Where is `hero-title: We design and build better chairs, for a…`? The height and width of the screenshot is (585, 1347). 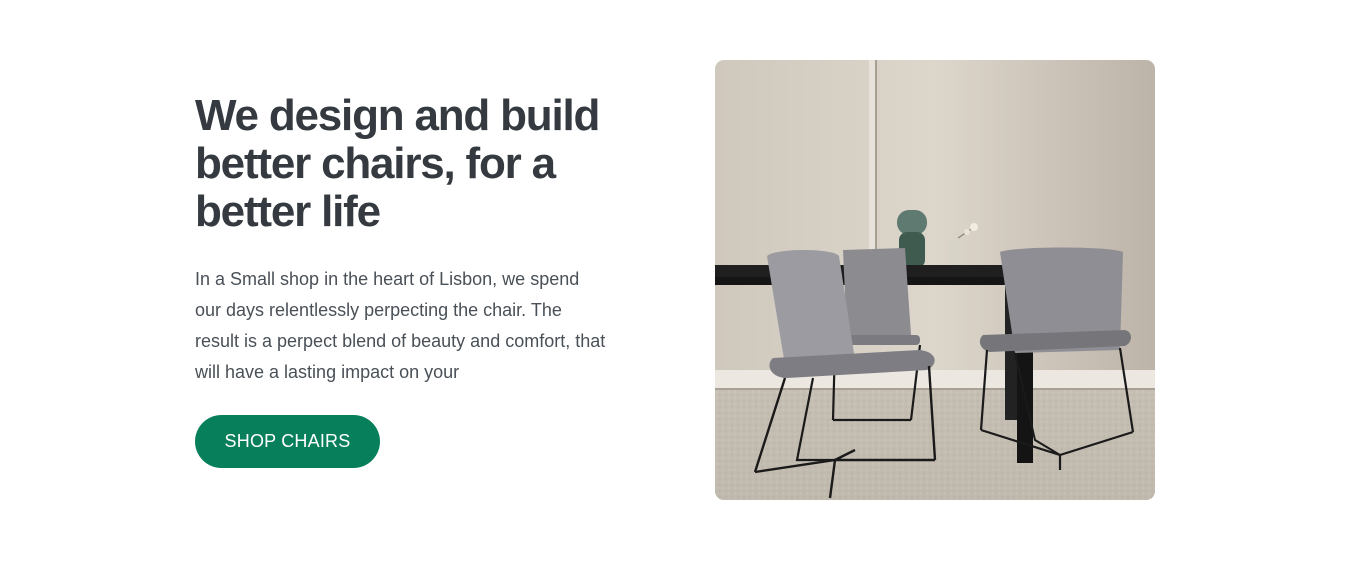 hero-title: We design and build better chairs, for a… is located at coordinates (397, 163).